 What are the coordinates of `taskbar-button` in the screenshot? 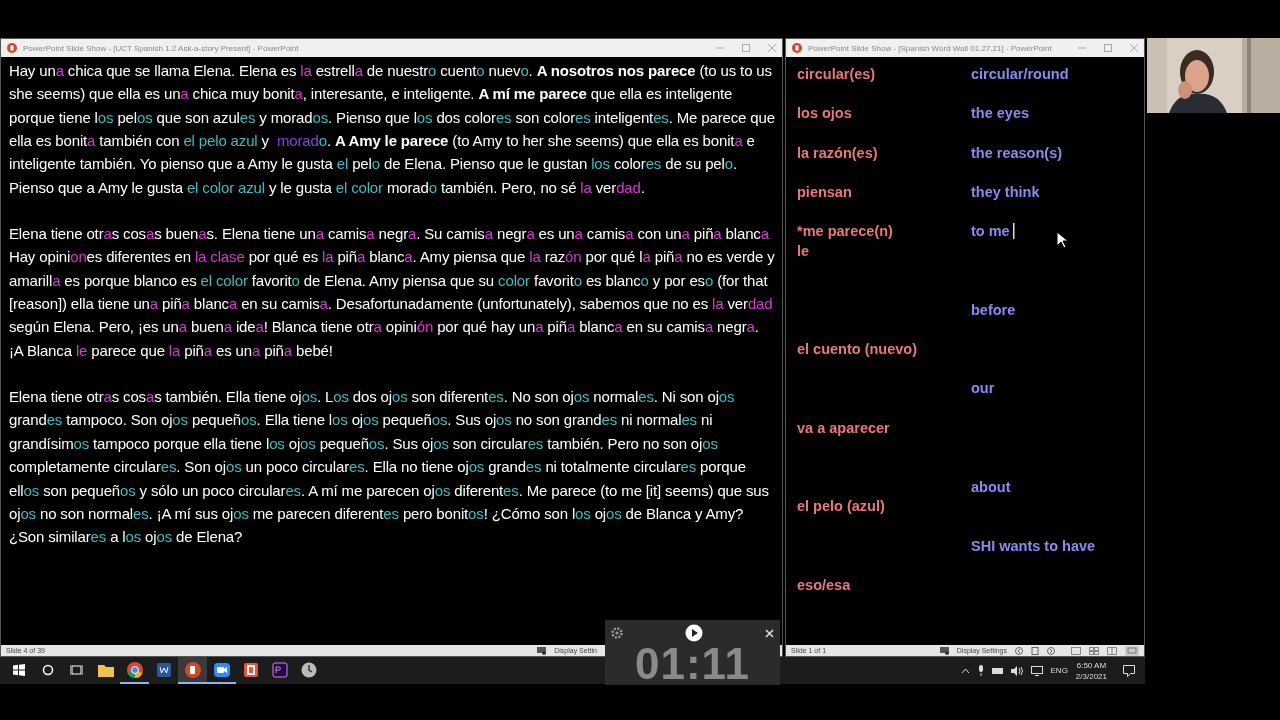 It's located at (192, 670).